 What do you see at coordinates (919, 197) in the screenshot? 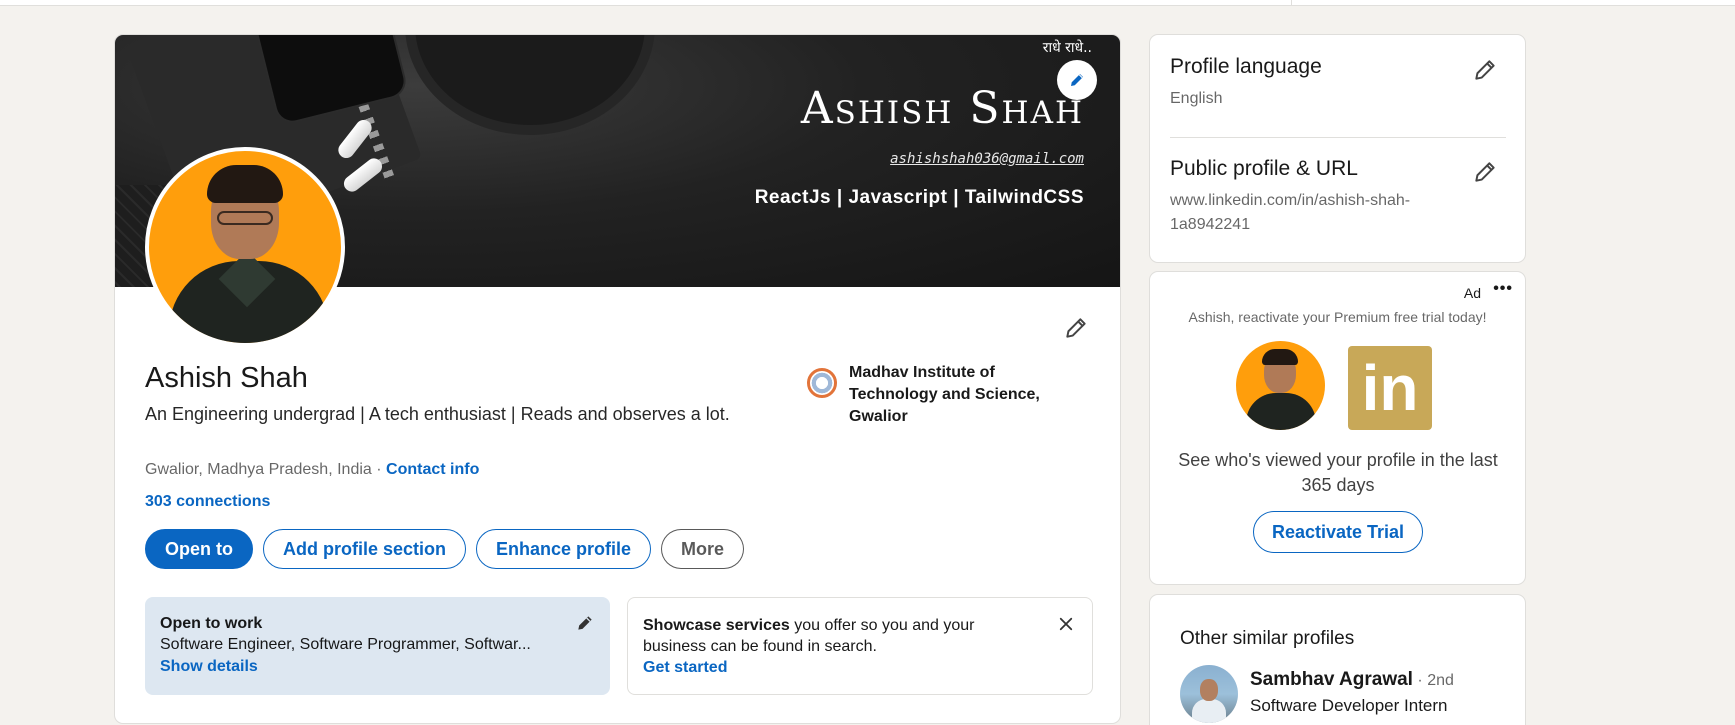
I see `banner-tags: ReactJs | Javascript | TailwindCSS` at bounding box center [919, 197].